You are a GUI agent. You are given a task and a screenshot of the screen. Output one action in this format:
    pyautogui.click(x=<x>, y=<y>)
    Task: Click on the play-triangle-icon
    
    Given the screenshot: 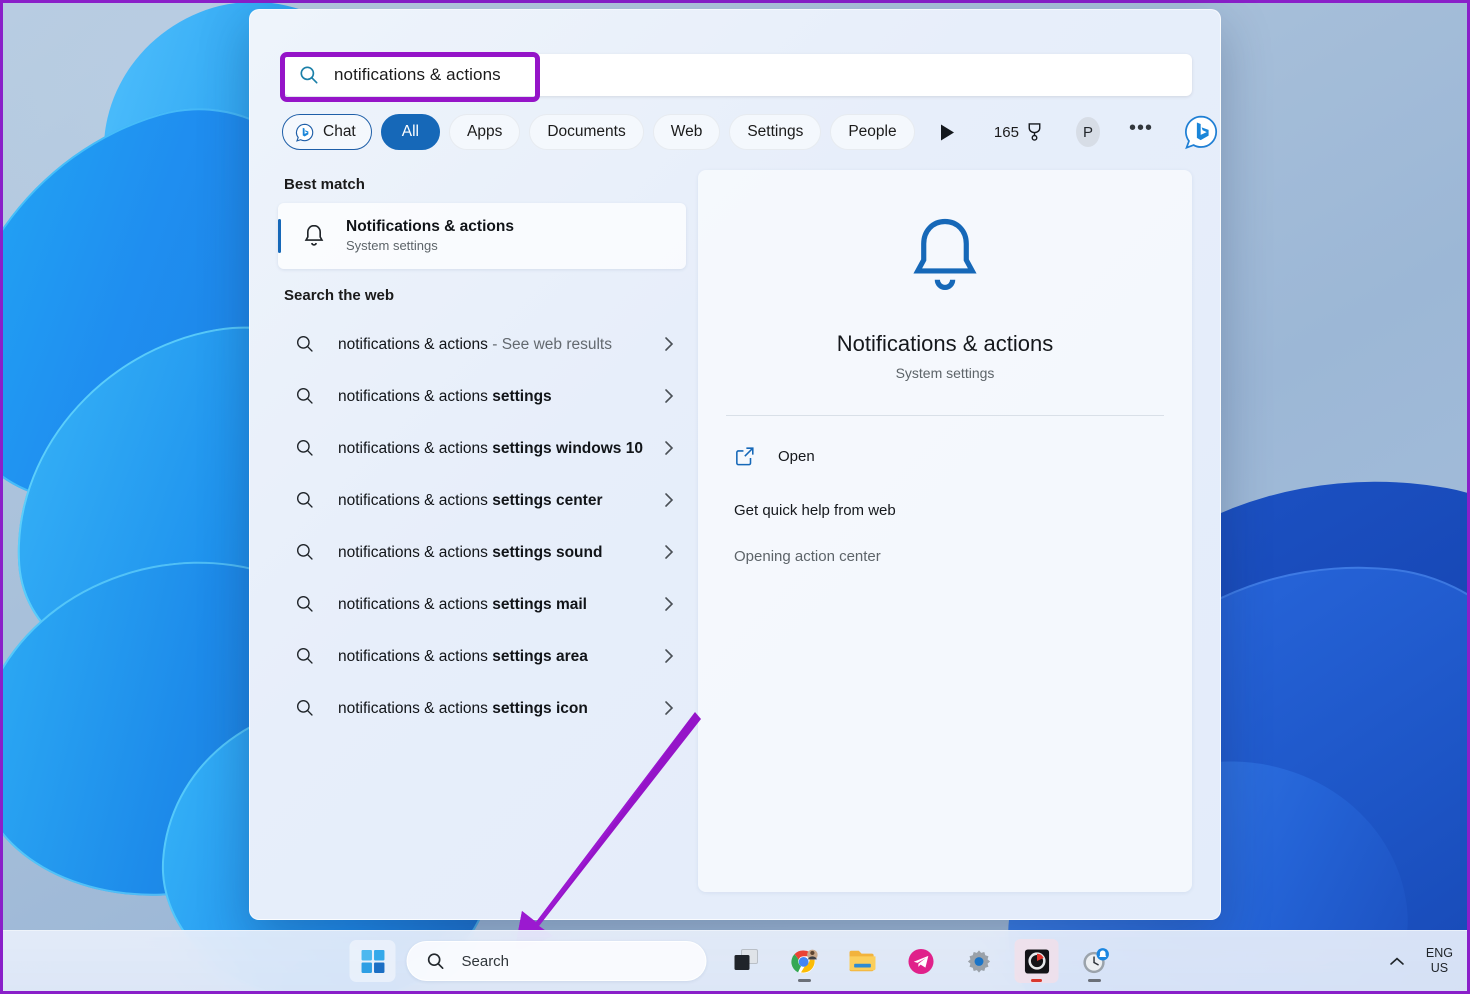 What is the action you would take?
    pyautogui.click(x=947, y=132)
    